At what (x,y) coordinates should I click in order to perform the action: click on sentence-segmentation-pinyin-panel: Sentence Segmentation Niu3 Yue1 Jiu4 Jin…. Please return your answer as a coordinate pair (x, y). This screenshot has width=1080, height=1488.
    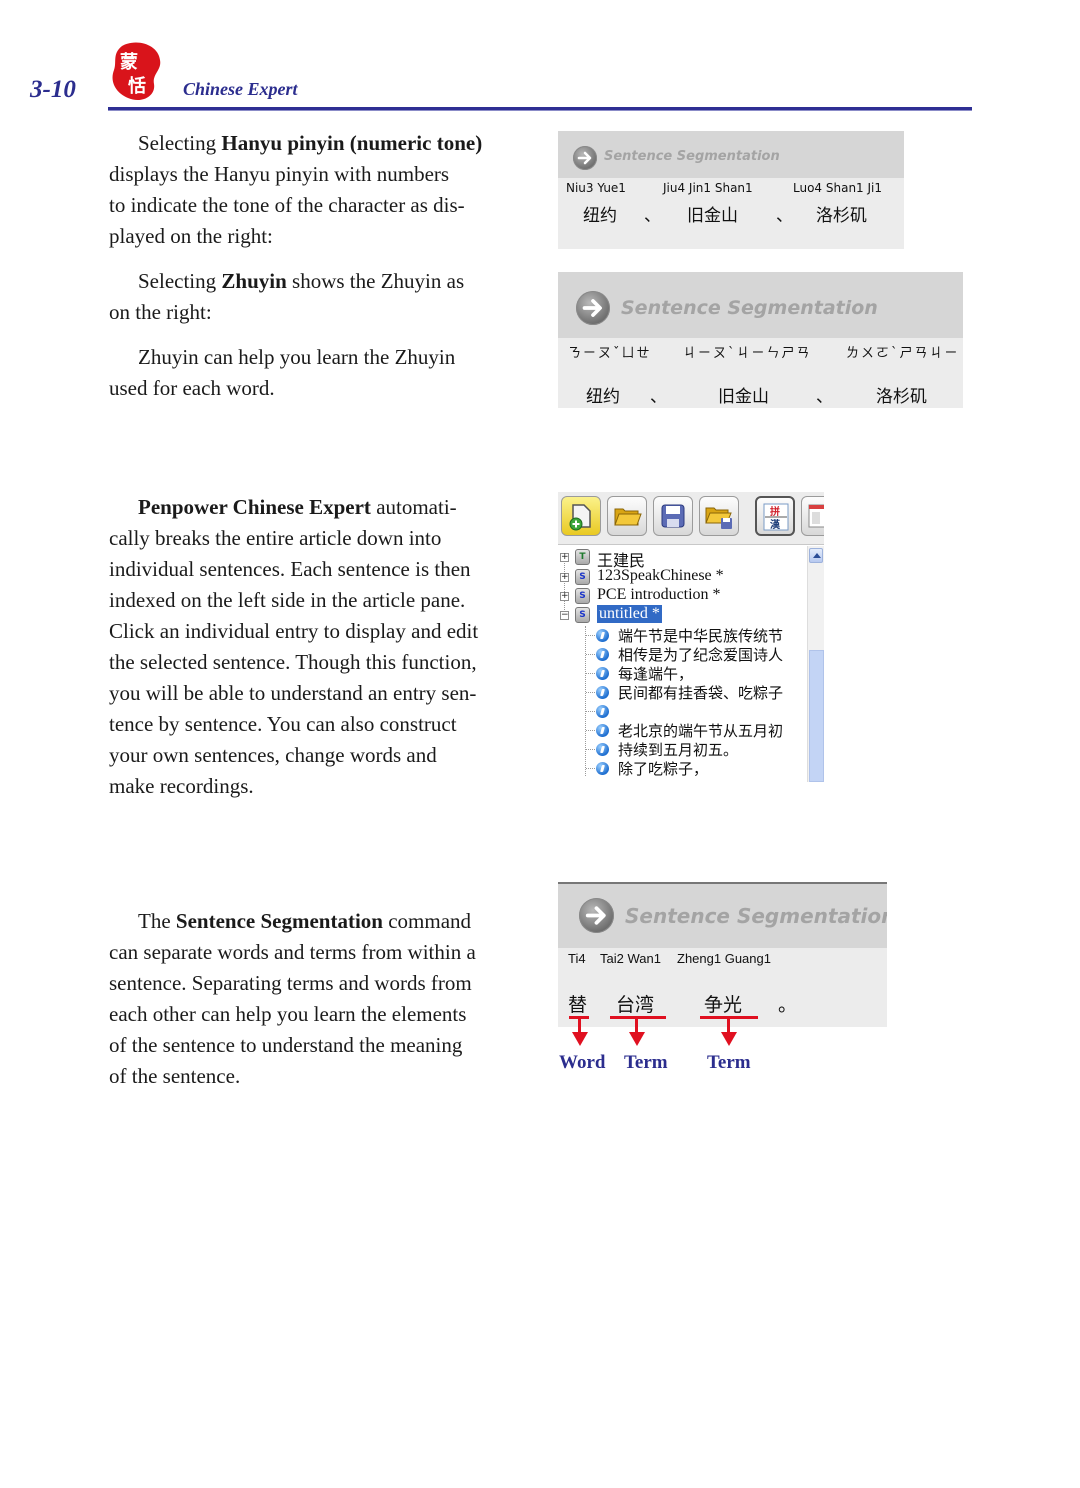
    Looking at the image, I should click on (731, 190).